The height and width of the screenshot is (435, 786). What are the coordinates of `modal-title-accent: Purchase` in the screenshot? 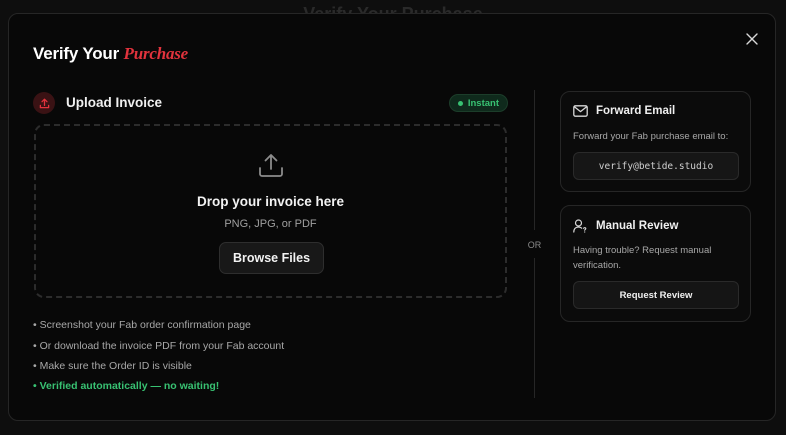 It's located at (156, 53).